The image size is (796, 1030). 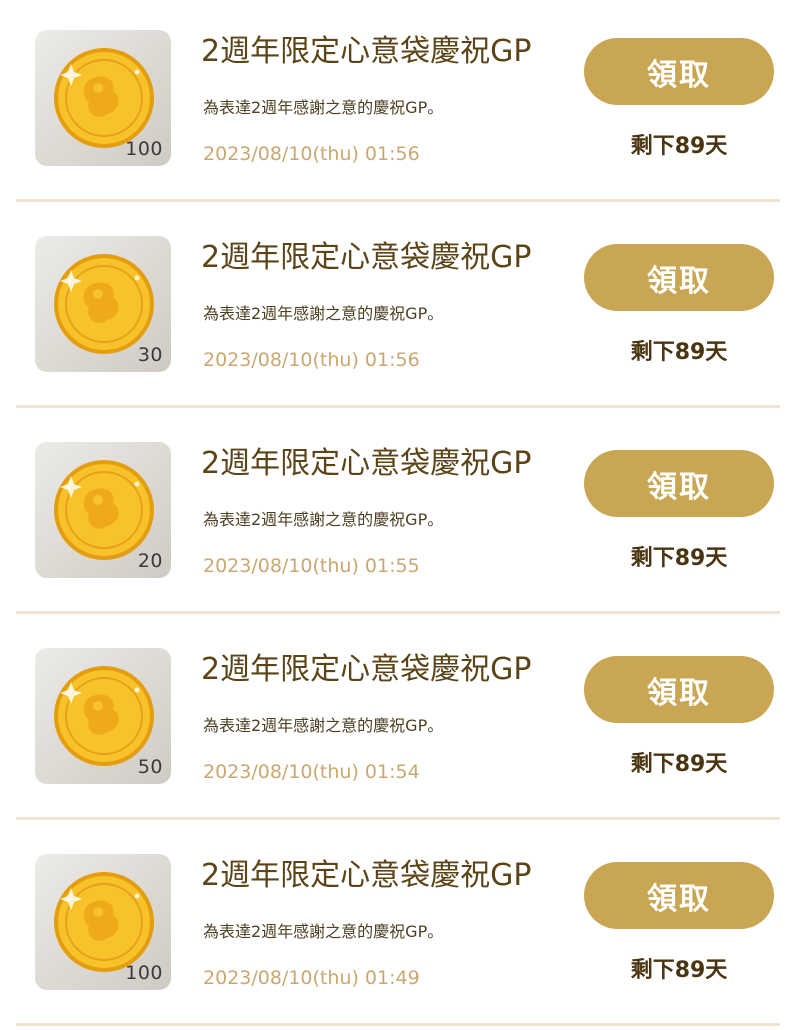 What do you see at coordinates (311, 978) in the screenshot?
I see `gift-date: 2023/08/10(thu) 01:49` at bounding box center [311, 978].